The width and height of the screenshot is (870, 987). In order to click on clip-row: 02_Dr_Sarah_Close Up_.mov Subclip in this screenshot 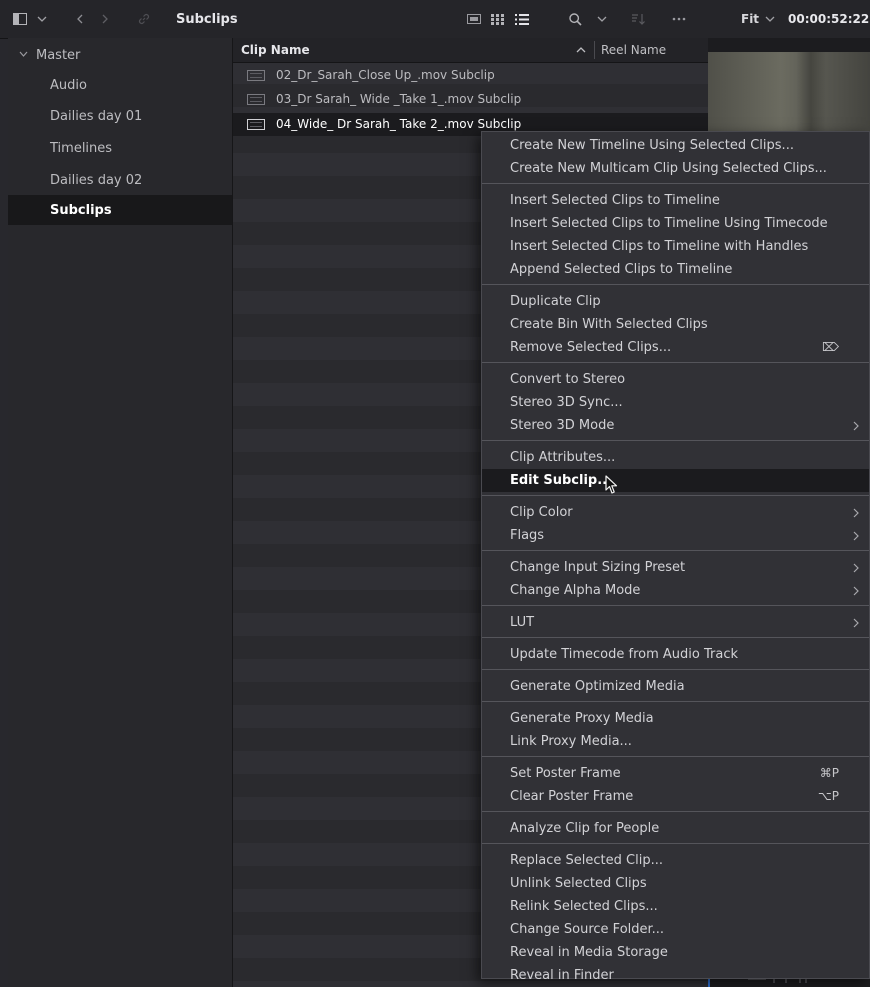, I will do `click(470, 75)`.